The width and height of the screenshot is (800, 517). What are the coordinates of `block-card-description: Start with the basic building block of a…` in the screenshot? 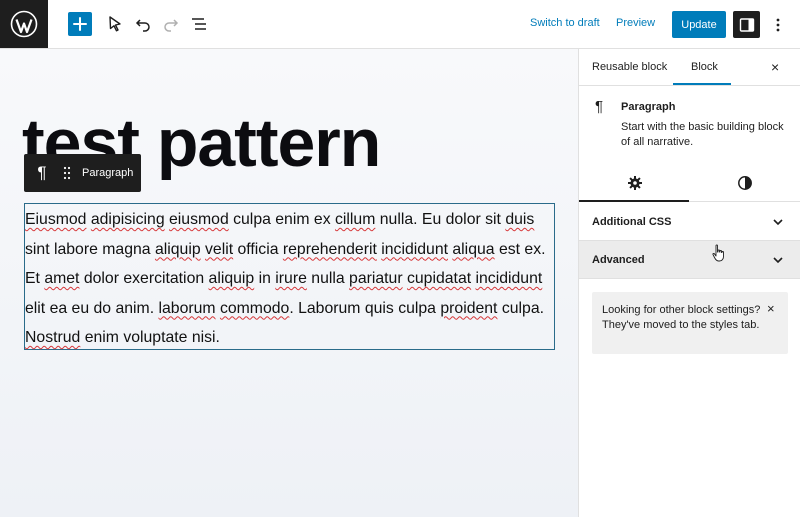 It's located at (702, 134).